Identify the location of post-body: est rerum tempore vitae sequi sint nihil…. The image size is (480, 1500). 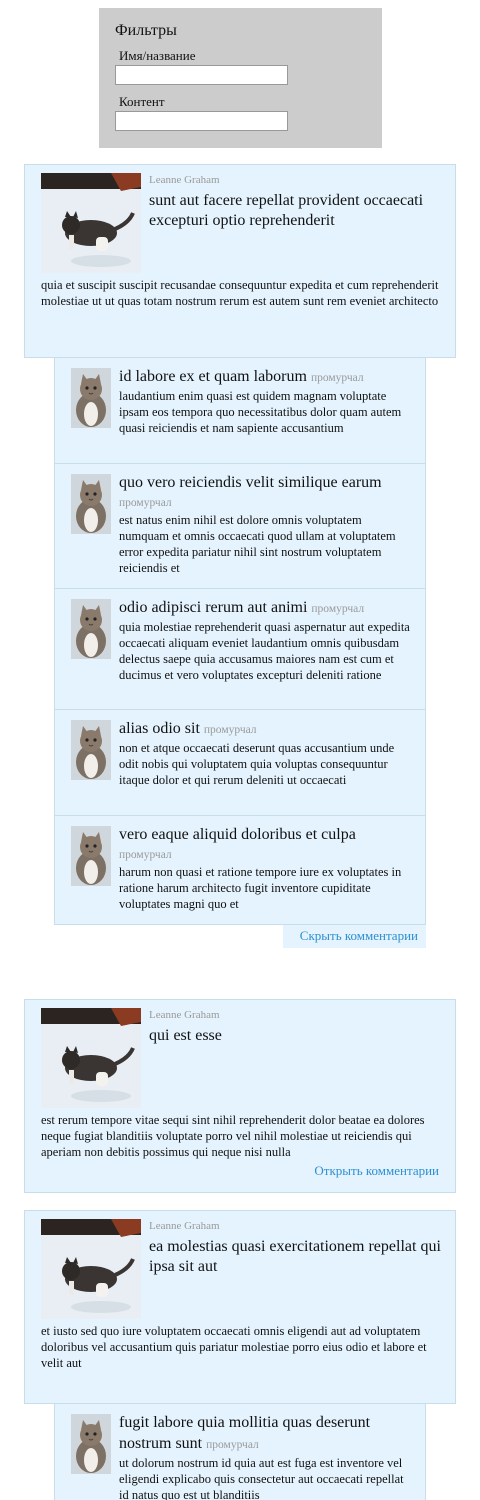
(233, 1136).